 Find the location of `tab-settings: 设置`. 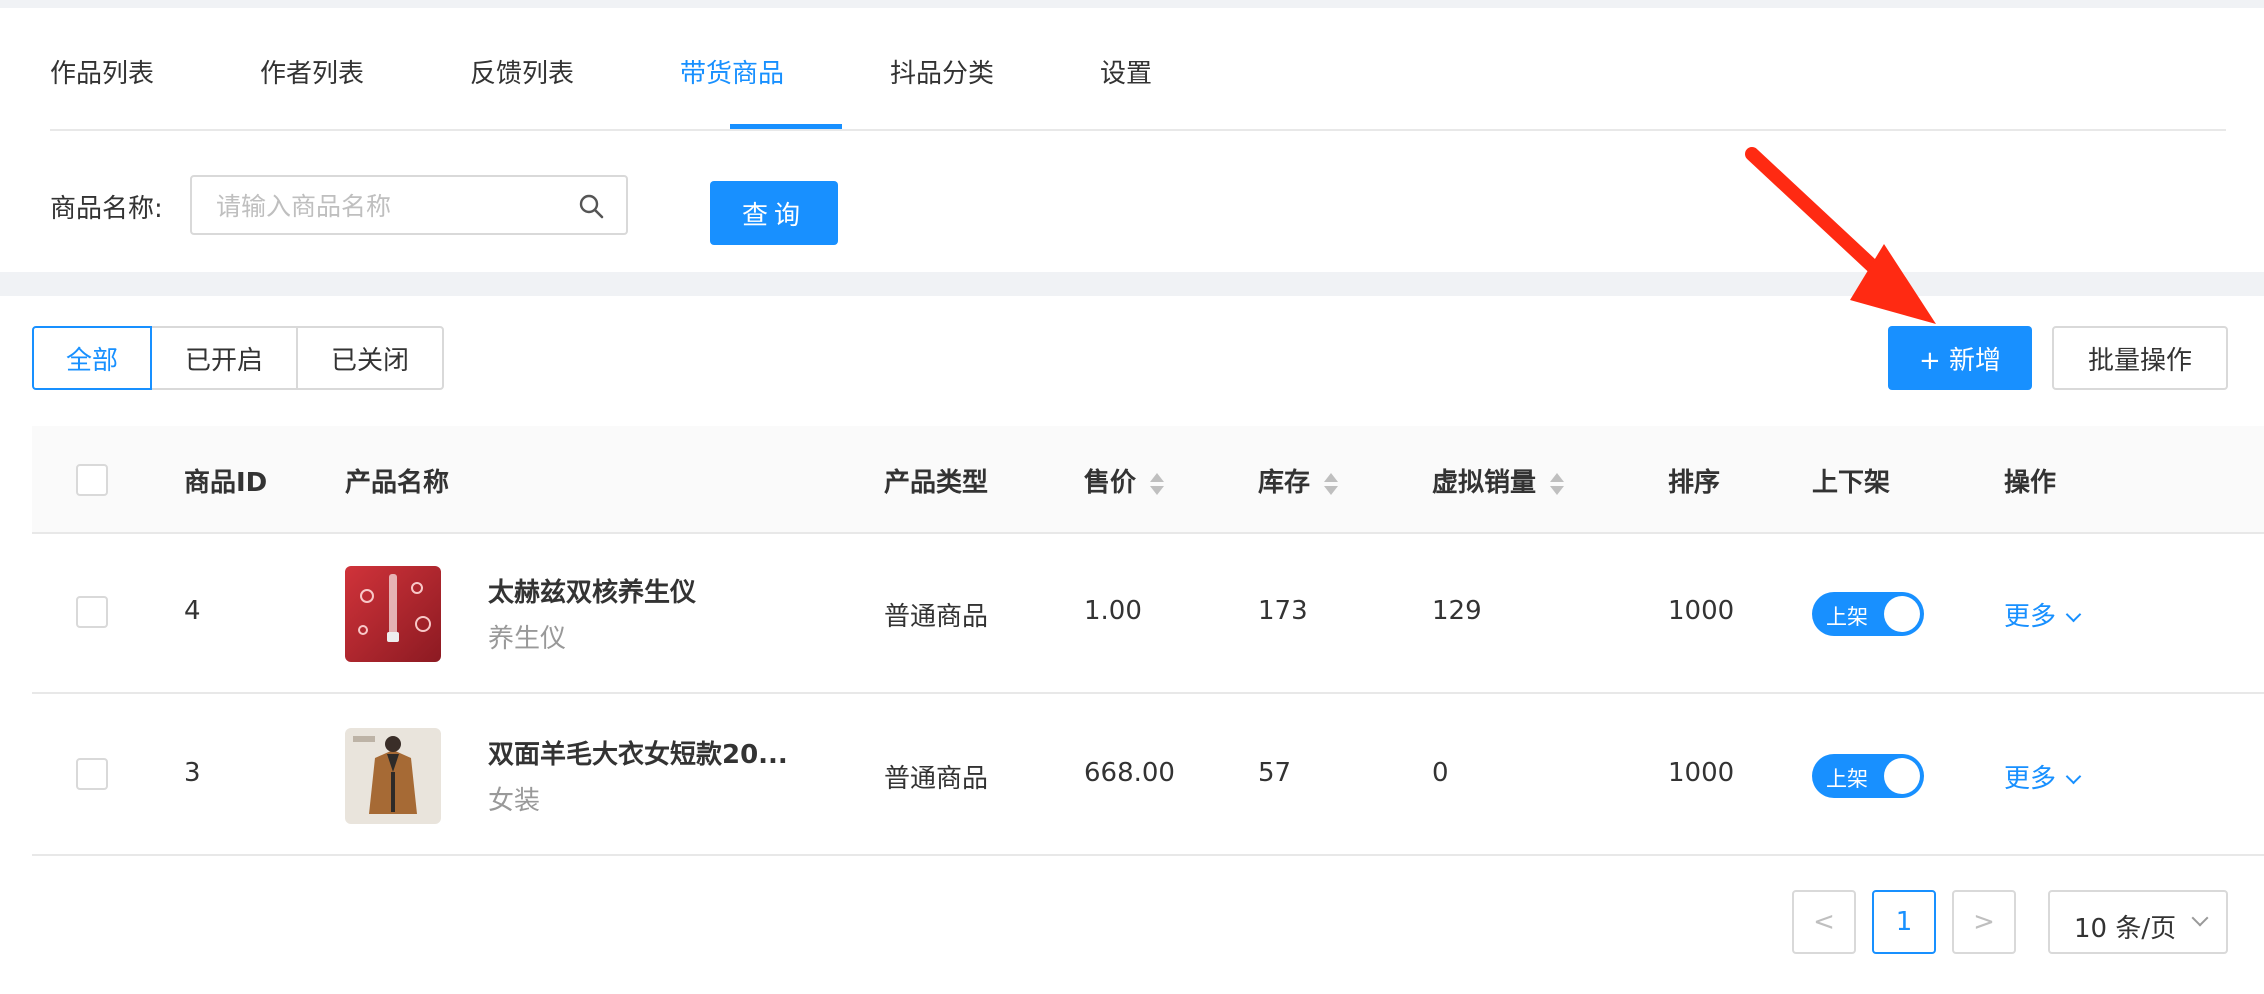

tab-settings: 设置 is located at coordinates (1126, 71).